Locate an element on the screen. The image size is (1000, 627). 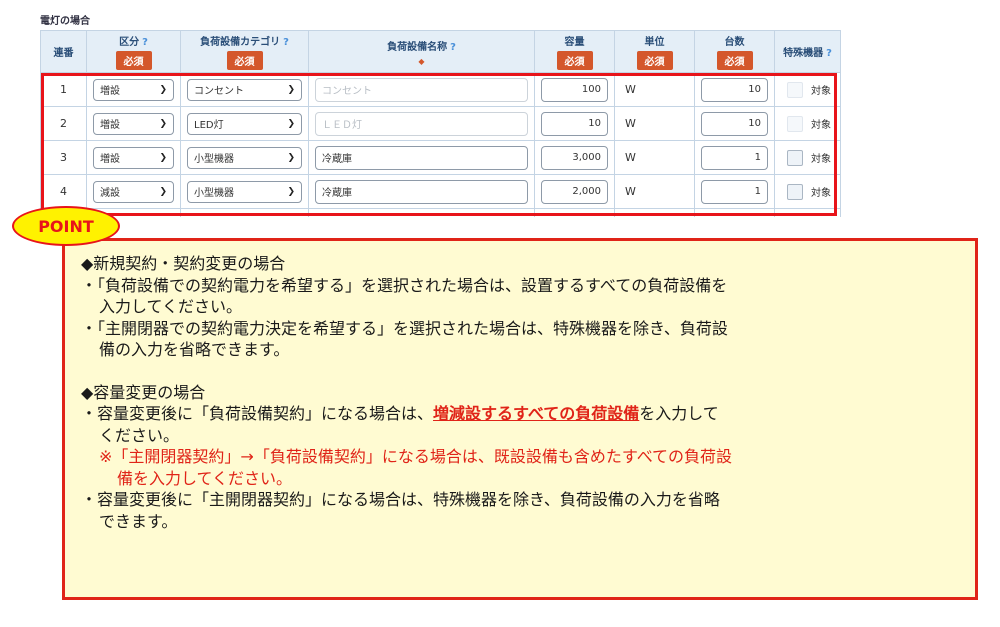
point-bullet: ・容量変更後に「主開閉器契約」になる場合は、特殊機器を除き、負荷設備の入力を省略 is located at coordinates (400, 499).